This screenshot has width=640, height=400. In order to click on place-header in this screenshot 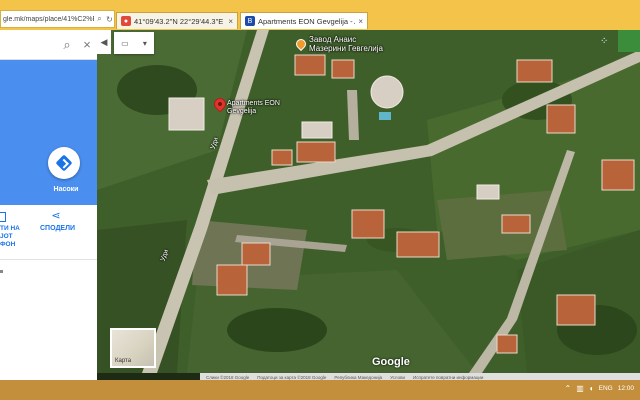, I will do `click(48, 132)`.